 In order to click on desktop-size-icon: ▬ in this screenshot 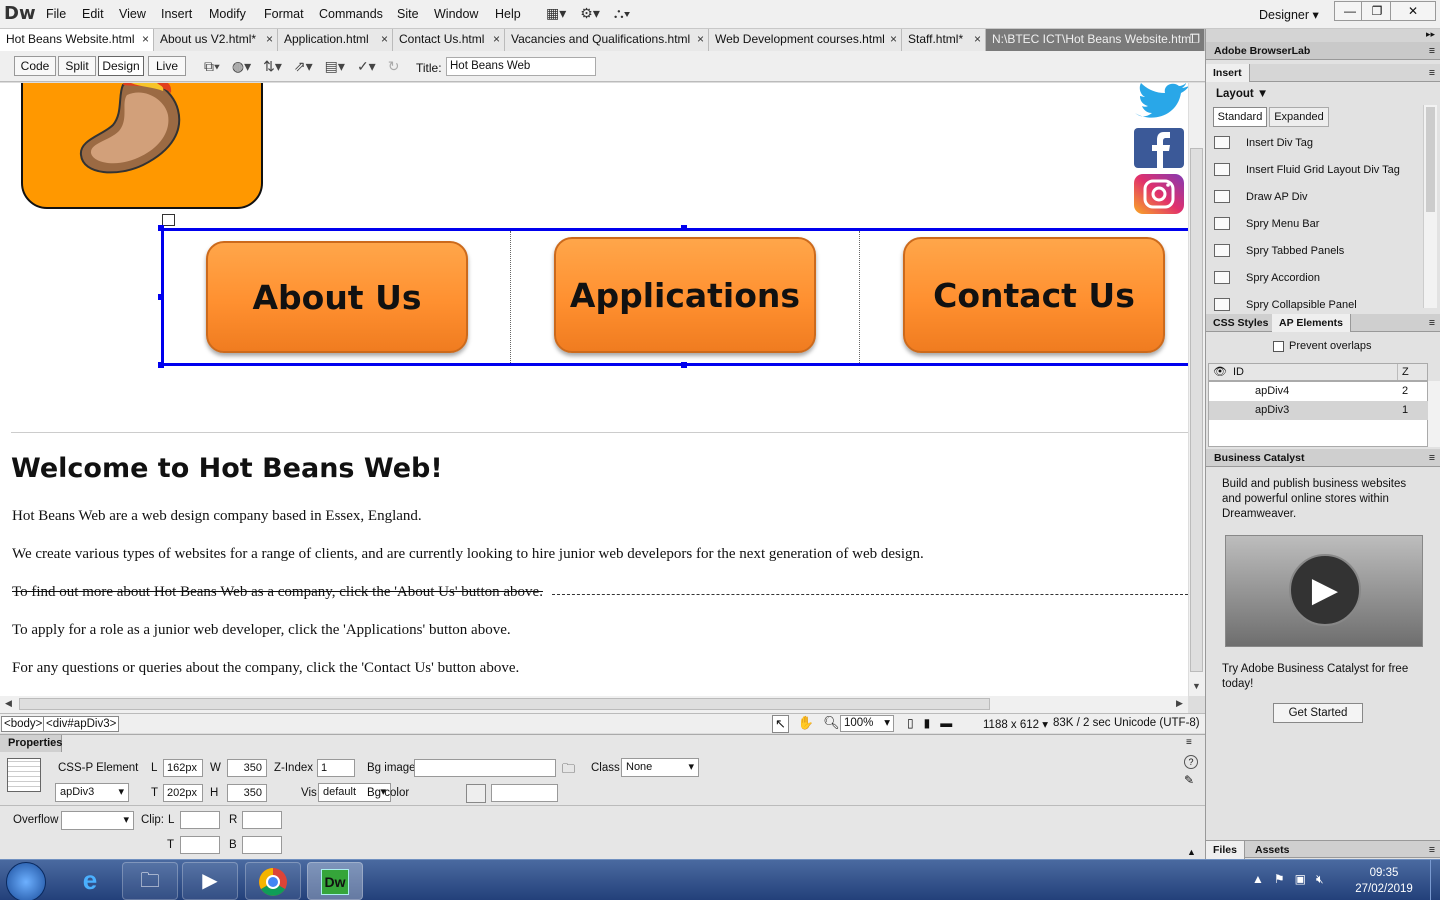, I will do `click(946, 723)`.